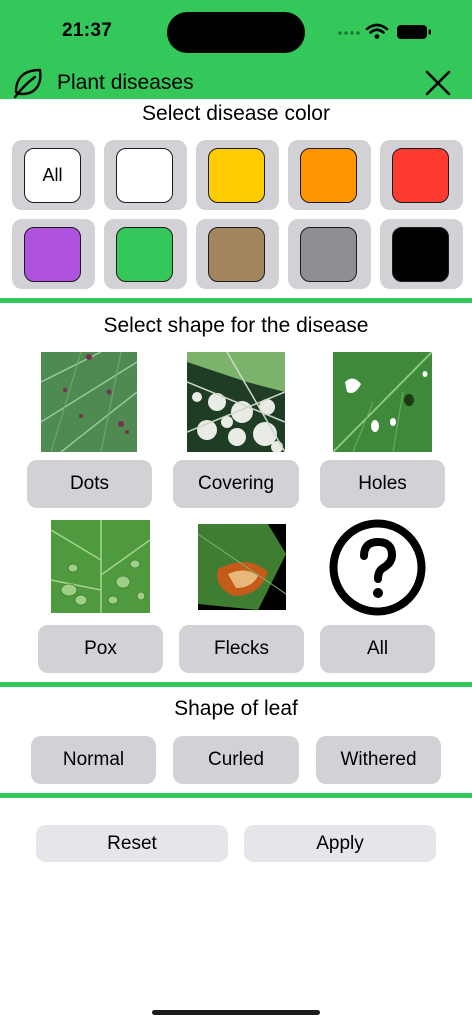 The width and height of the screenshot is (472, 1024). I want to click on battery-icon, so click(414, 32).